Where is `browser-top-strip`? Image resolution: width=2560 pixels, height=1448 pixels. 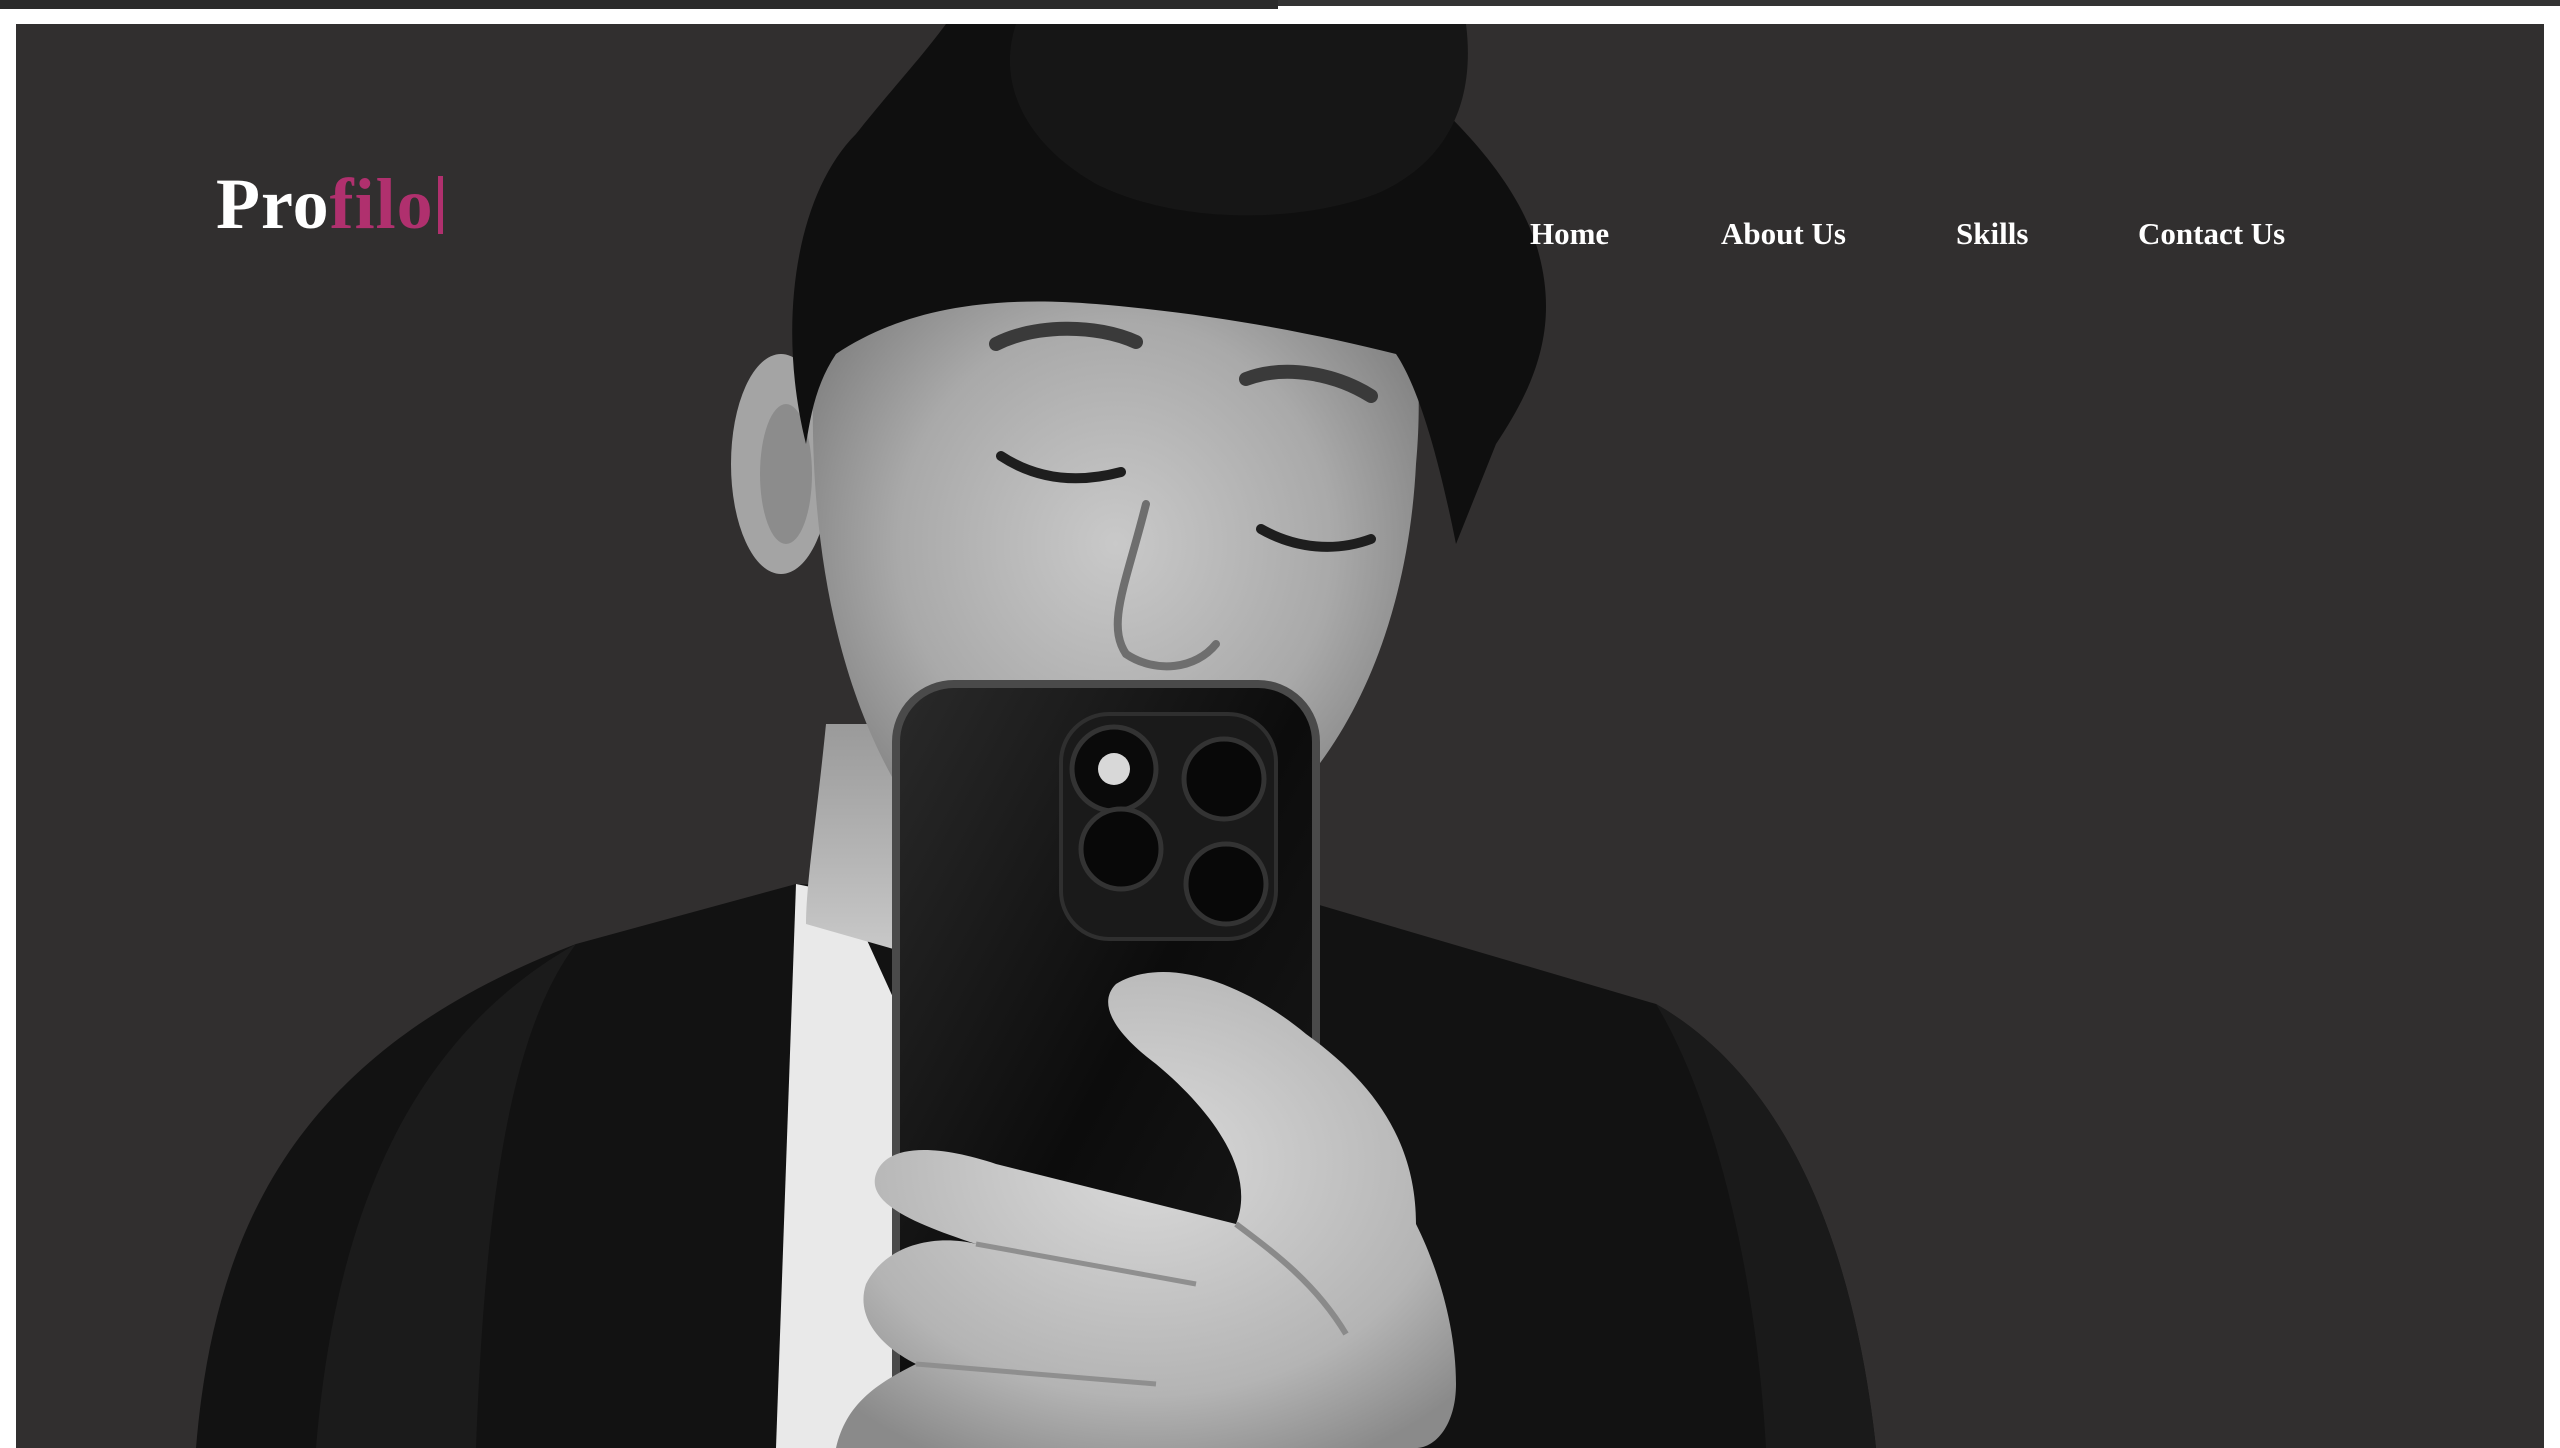 browser-top-strip is located at coordinates (1280, 5).